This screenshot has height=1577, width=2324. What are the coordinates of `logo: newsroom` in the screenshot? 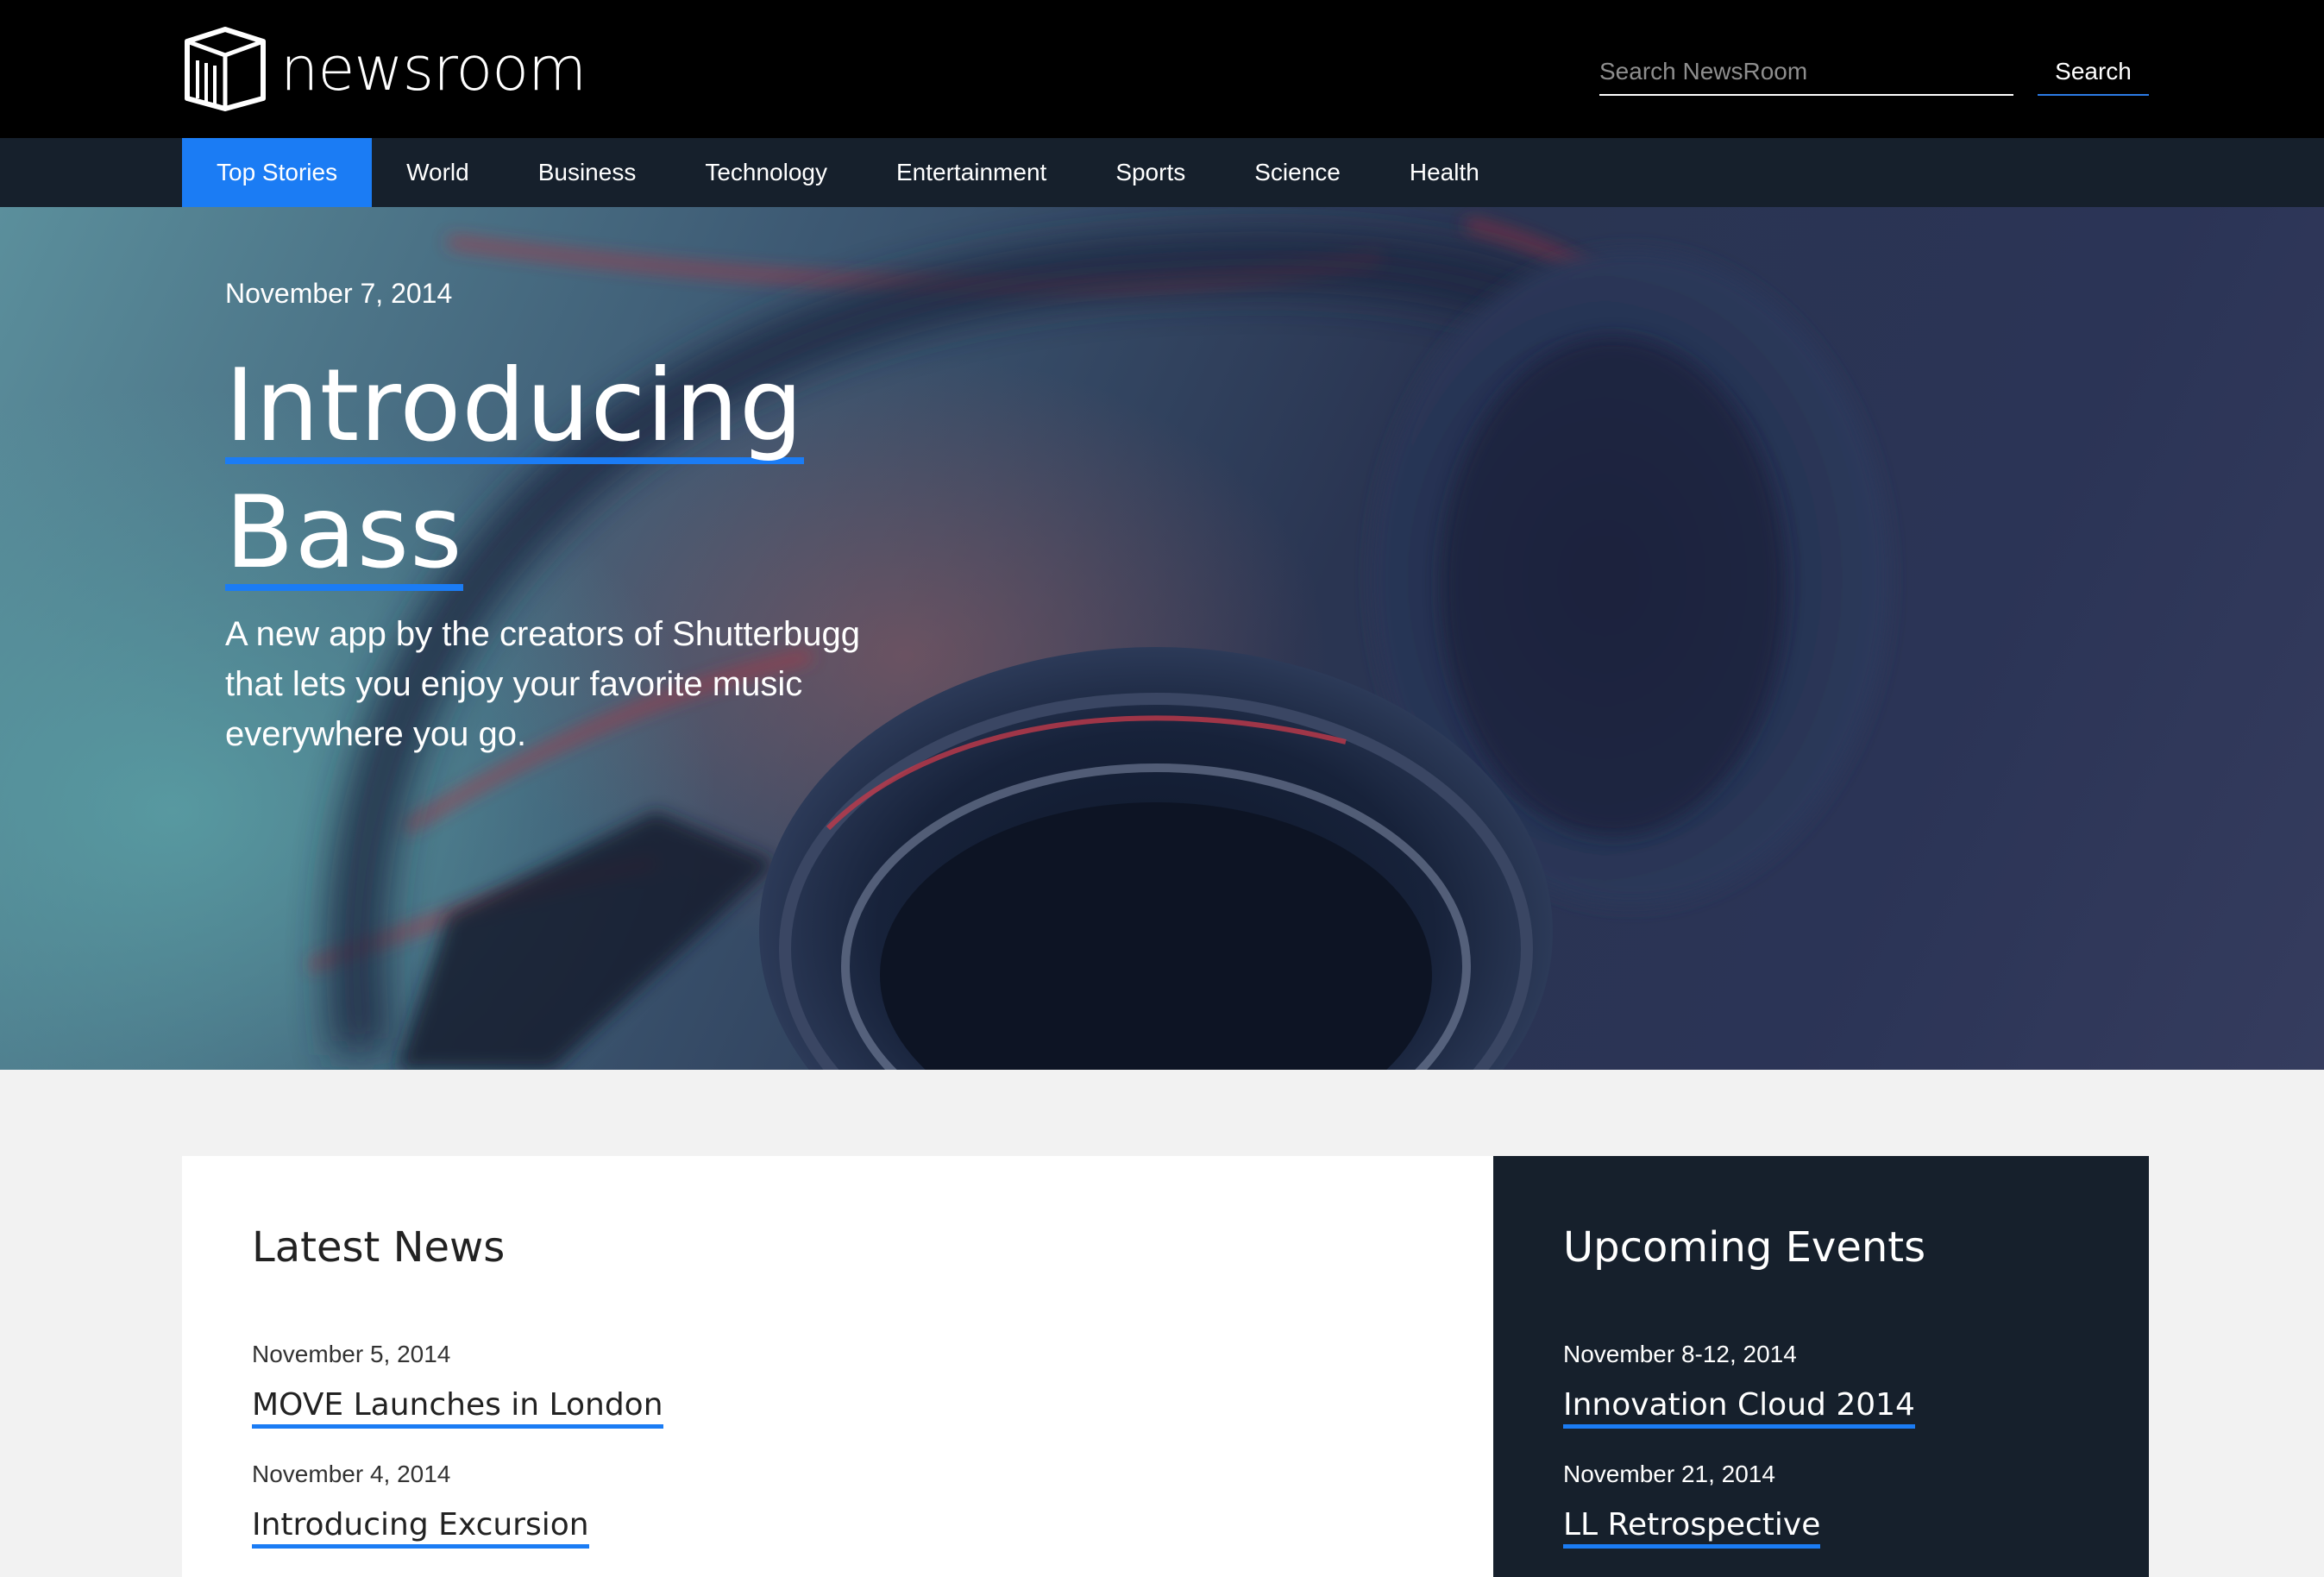 It's located at (385, 69).